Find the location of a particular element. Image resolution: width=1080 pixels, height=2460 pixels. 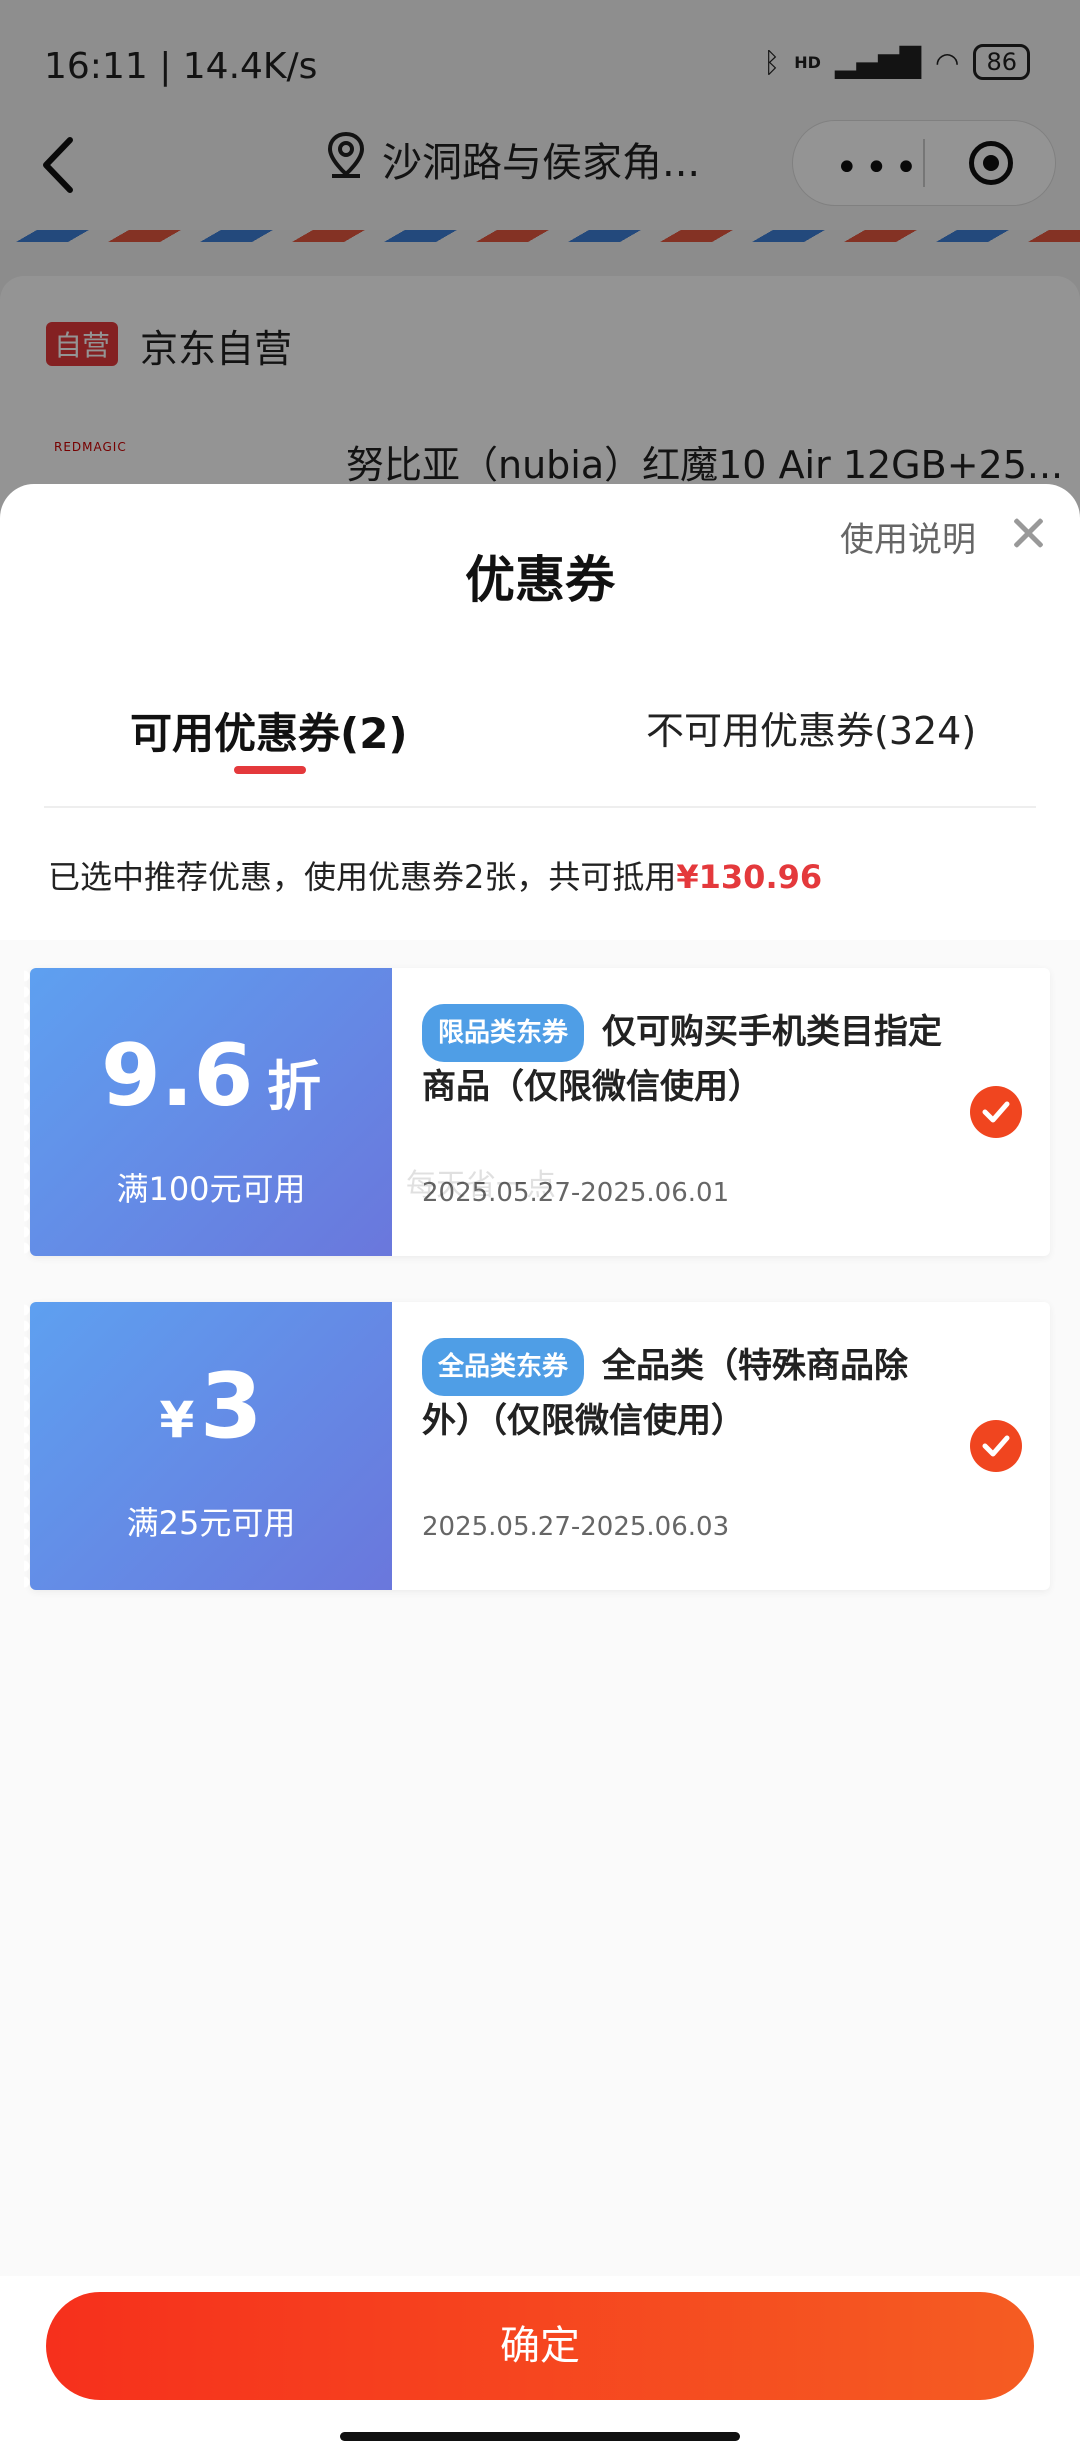

coupon-tag: 限品类东券 is located at coordinates (503, 1033).